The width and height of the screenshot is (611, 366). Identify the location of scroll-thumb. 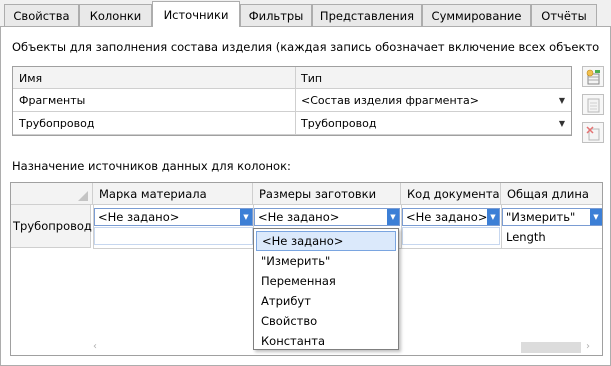
(551, 347).